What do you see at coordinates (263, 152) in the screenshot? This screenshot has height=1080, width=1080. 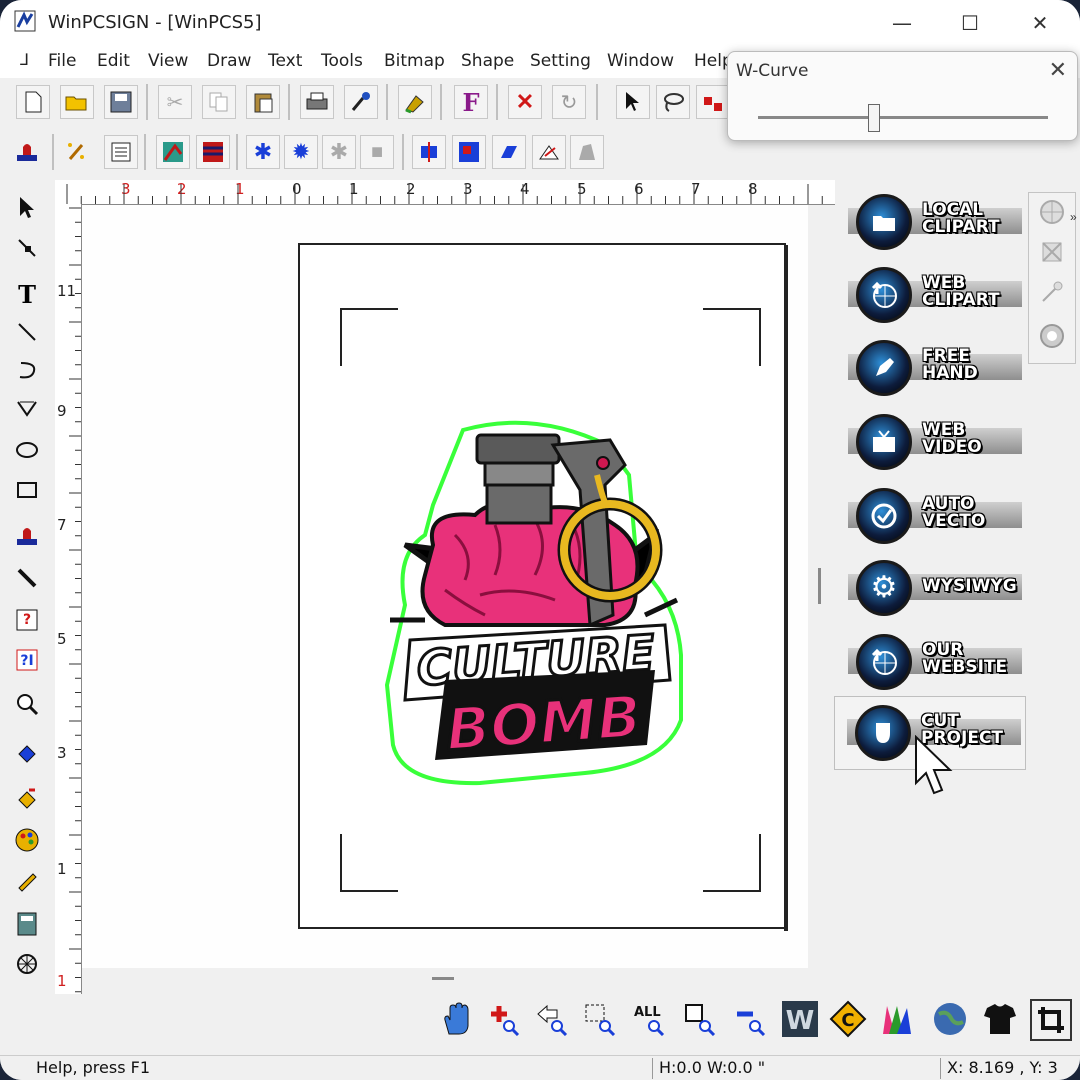 I see `gear-blue-icon: ✱` at bounding box center [263, 152].